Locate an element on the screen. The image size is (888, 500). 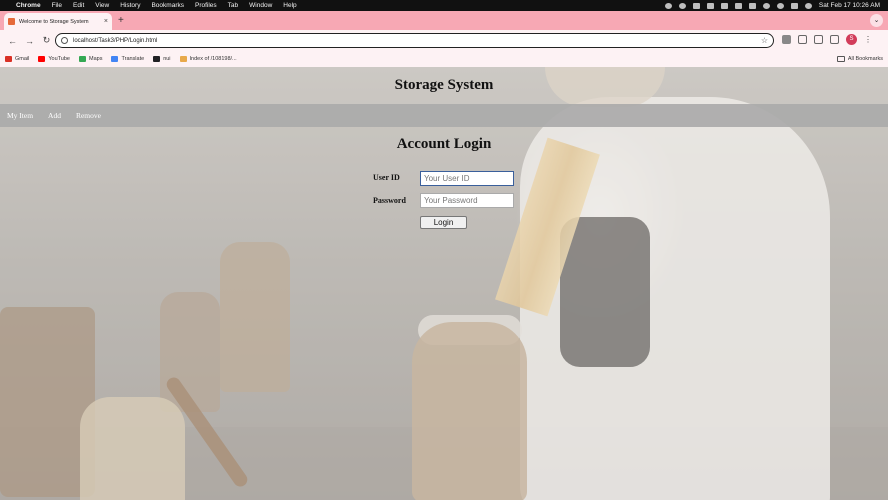
tab-search-button: ⌄ is located at coordinates (876, 20).